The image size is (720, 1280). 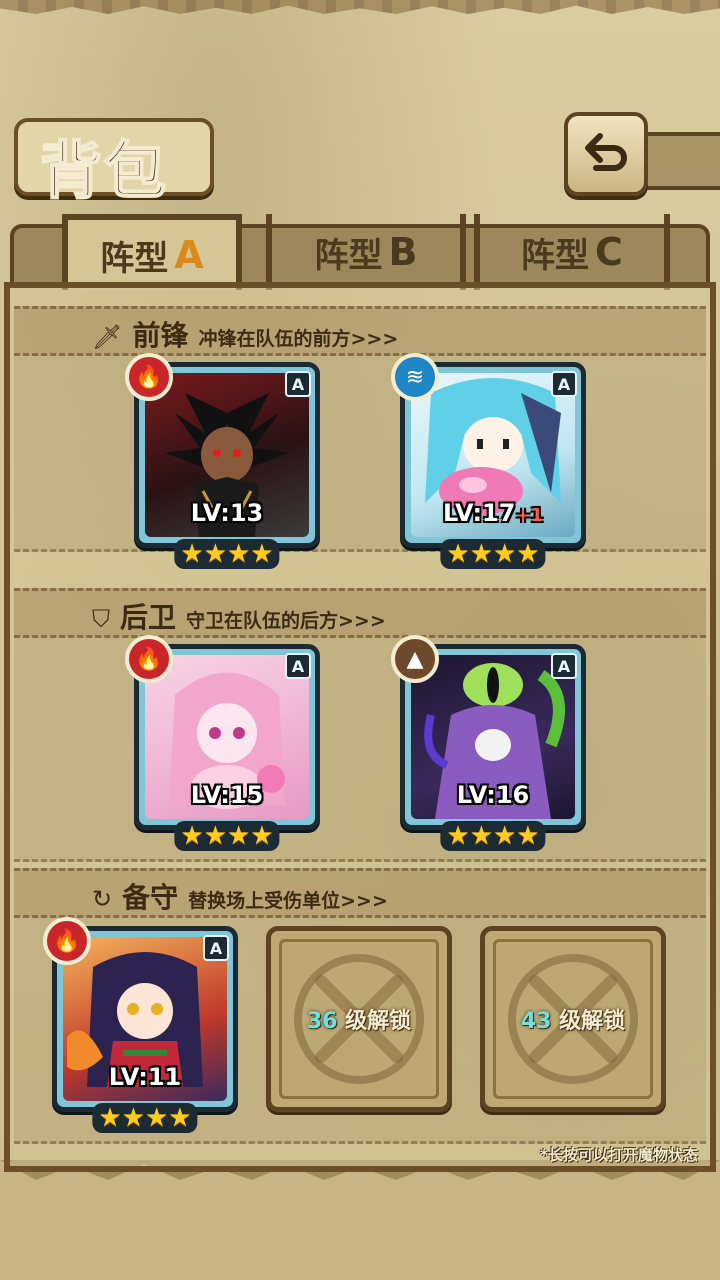 I want to click on locked-slot-inner: 36 级解锁, so click(x=359, y=1019).